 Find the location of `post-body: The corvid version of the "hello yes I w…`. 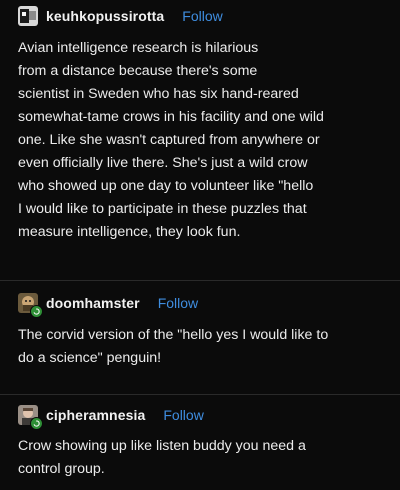

post-body: The corvid version of the "hello yes I w… is located at coordinates (203, 347).